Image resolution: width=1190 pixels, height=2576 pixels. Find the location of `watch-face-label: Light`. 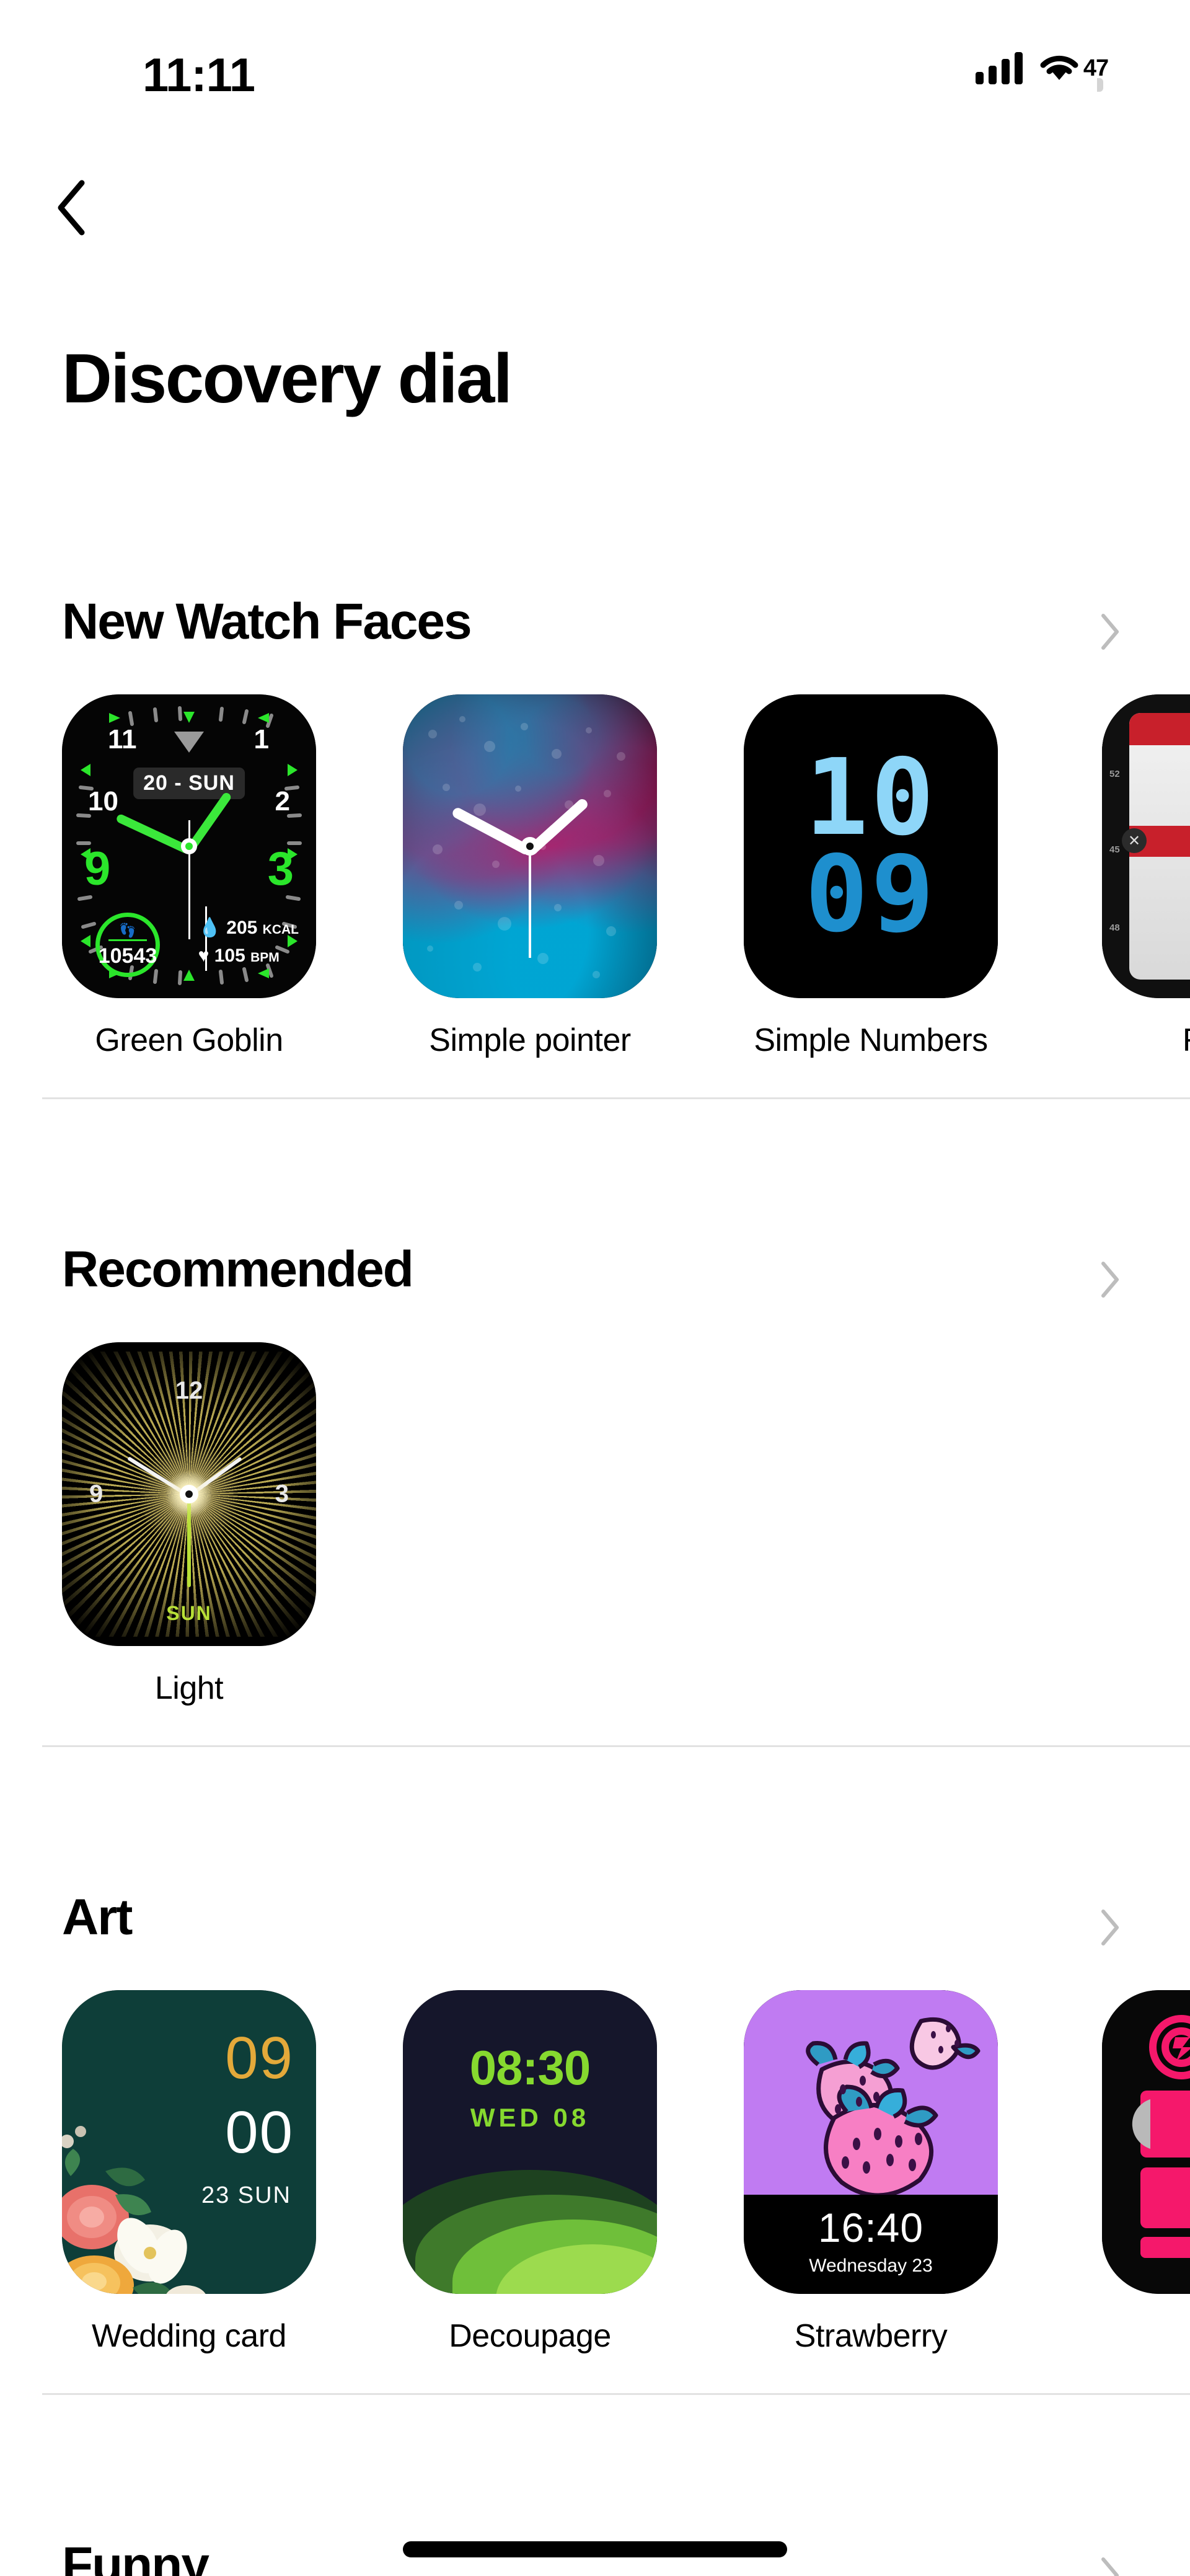

watch-face-label: Light is located at coordinates (189, 1688).